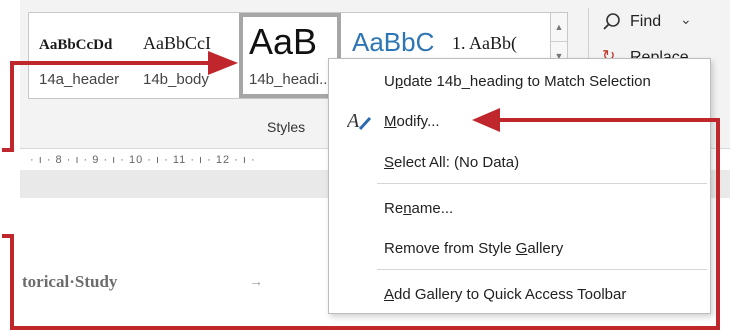 Image resolution: width=730 pixels, height=333 pixels. What do you see at coordinates (79, 79) in the screenshot?
I see `style-name: 14a_header` at bounding box center [79, 79].